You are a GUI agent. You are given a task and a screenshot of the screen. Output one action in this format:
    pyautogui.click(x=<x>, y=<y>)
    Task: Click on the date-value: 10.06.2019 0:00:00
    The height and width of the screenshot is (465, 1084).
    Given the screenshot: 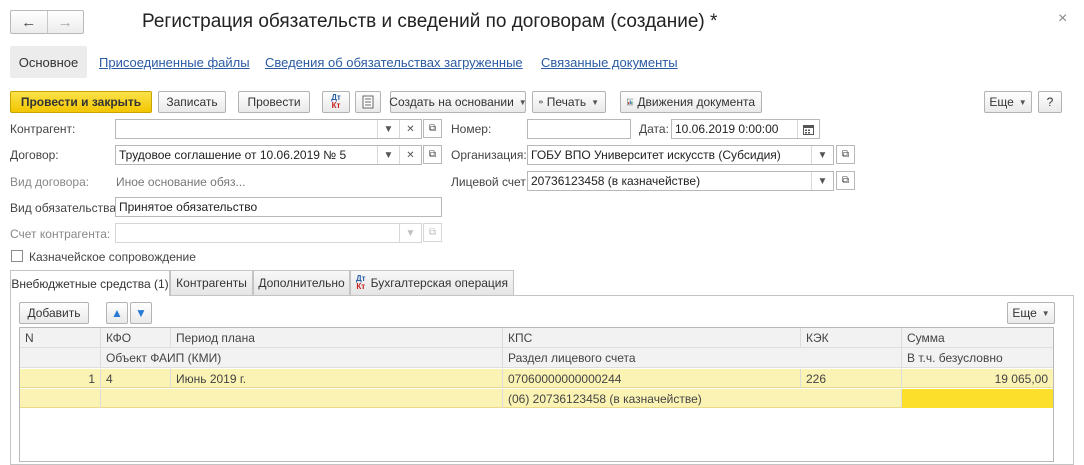 What is the action you would take?
    pyautogui.click(x=727, y=129)
    